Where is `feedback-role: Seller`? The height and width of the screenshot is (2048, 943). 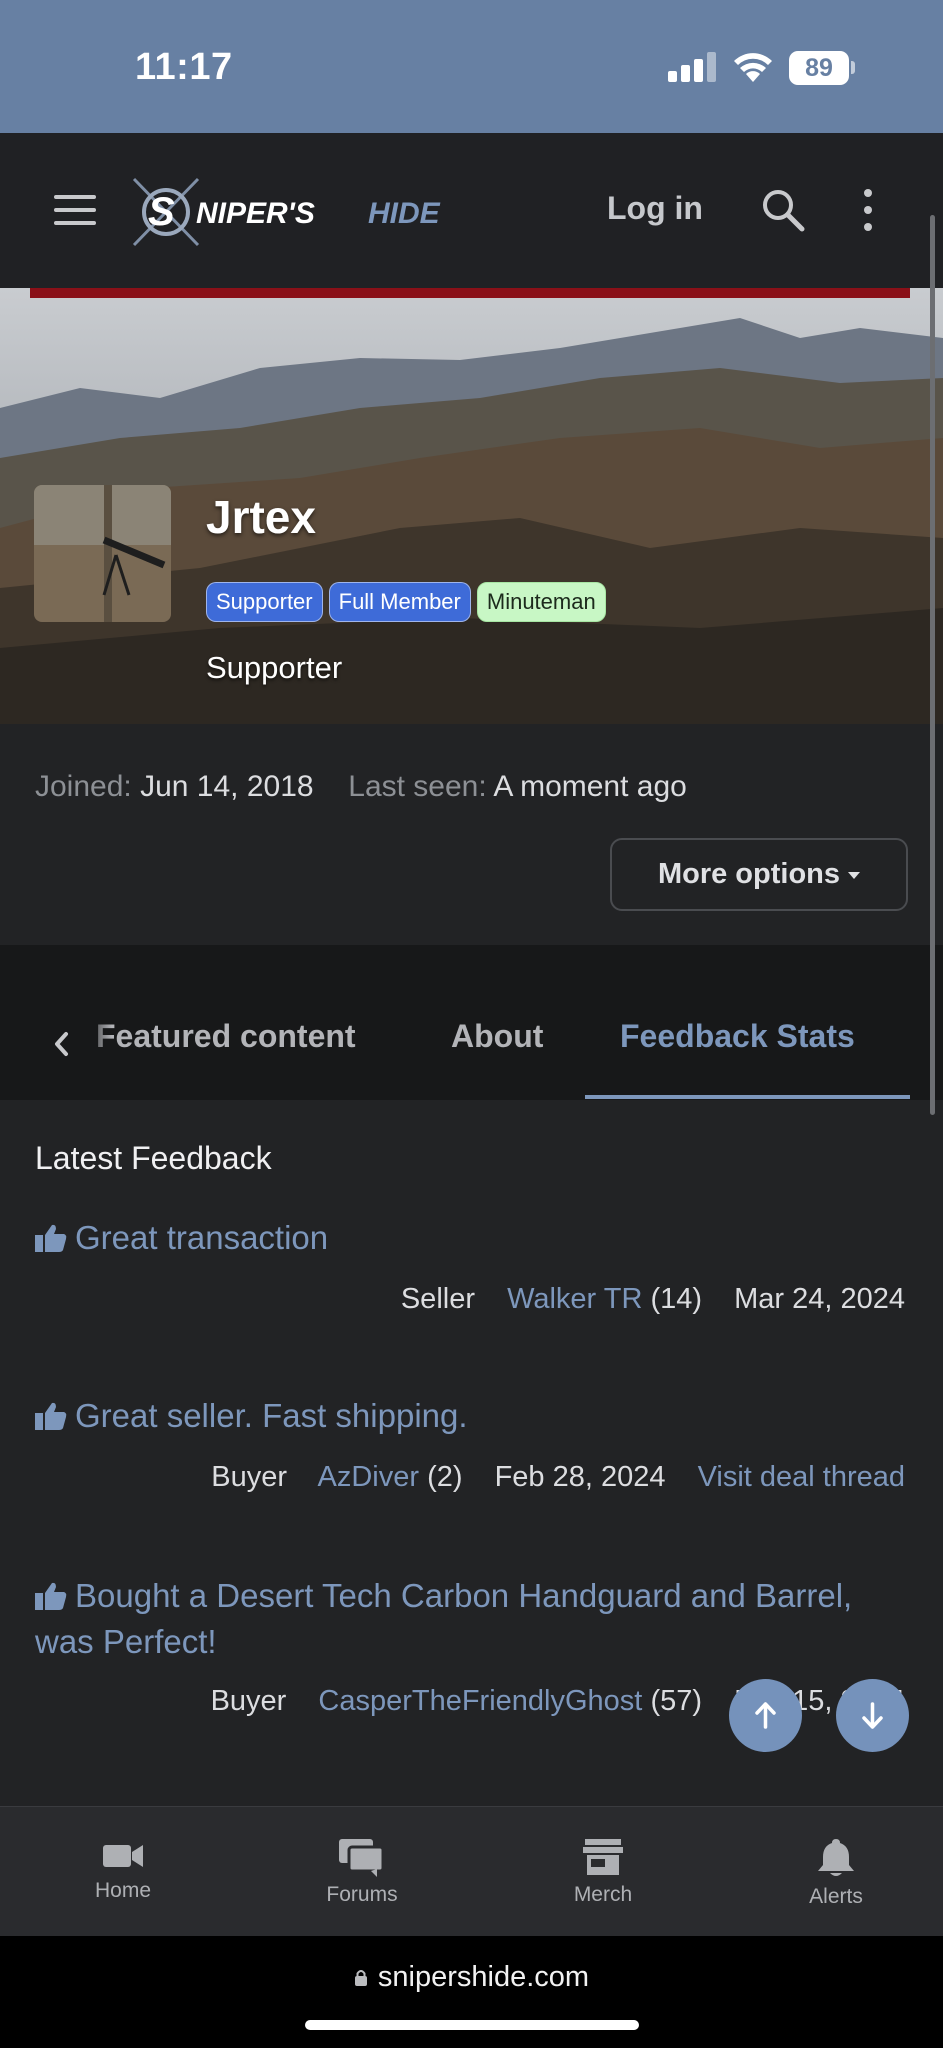 feedback-role: Seller is located at coordinates (437, 1299).